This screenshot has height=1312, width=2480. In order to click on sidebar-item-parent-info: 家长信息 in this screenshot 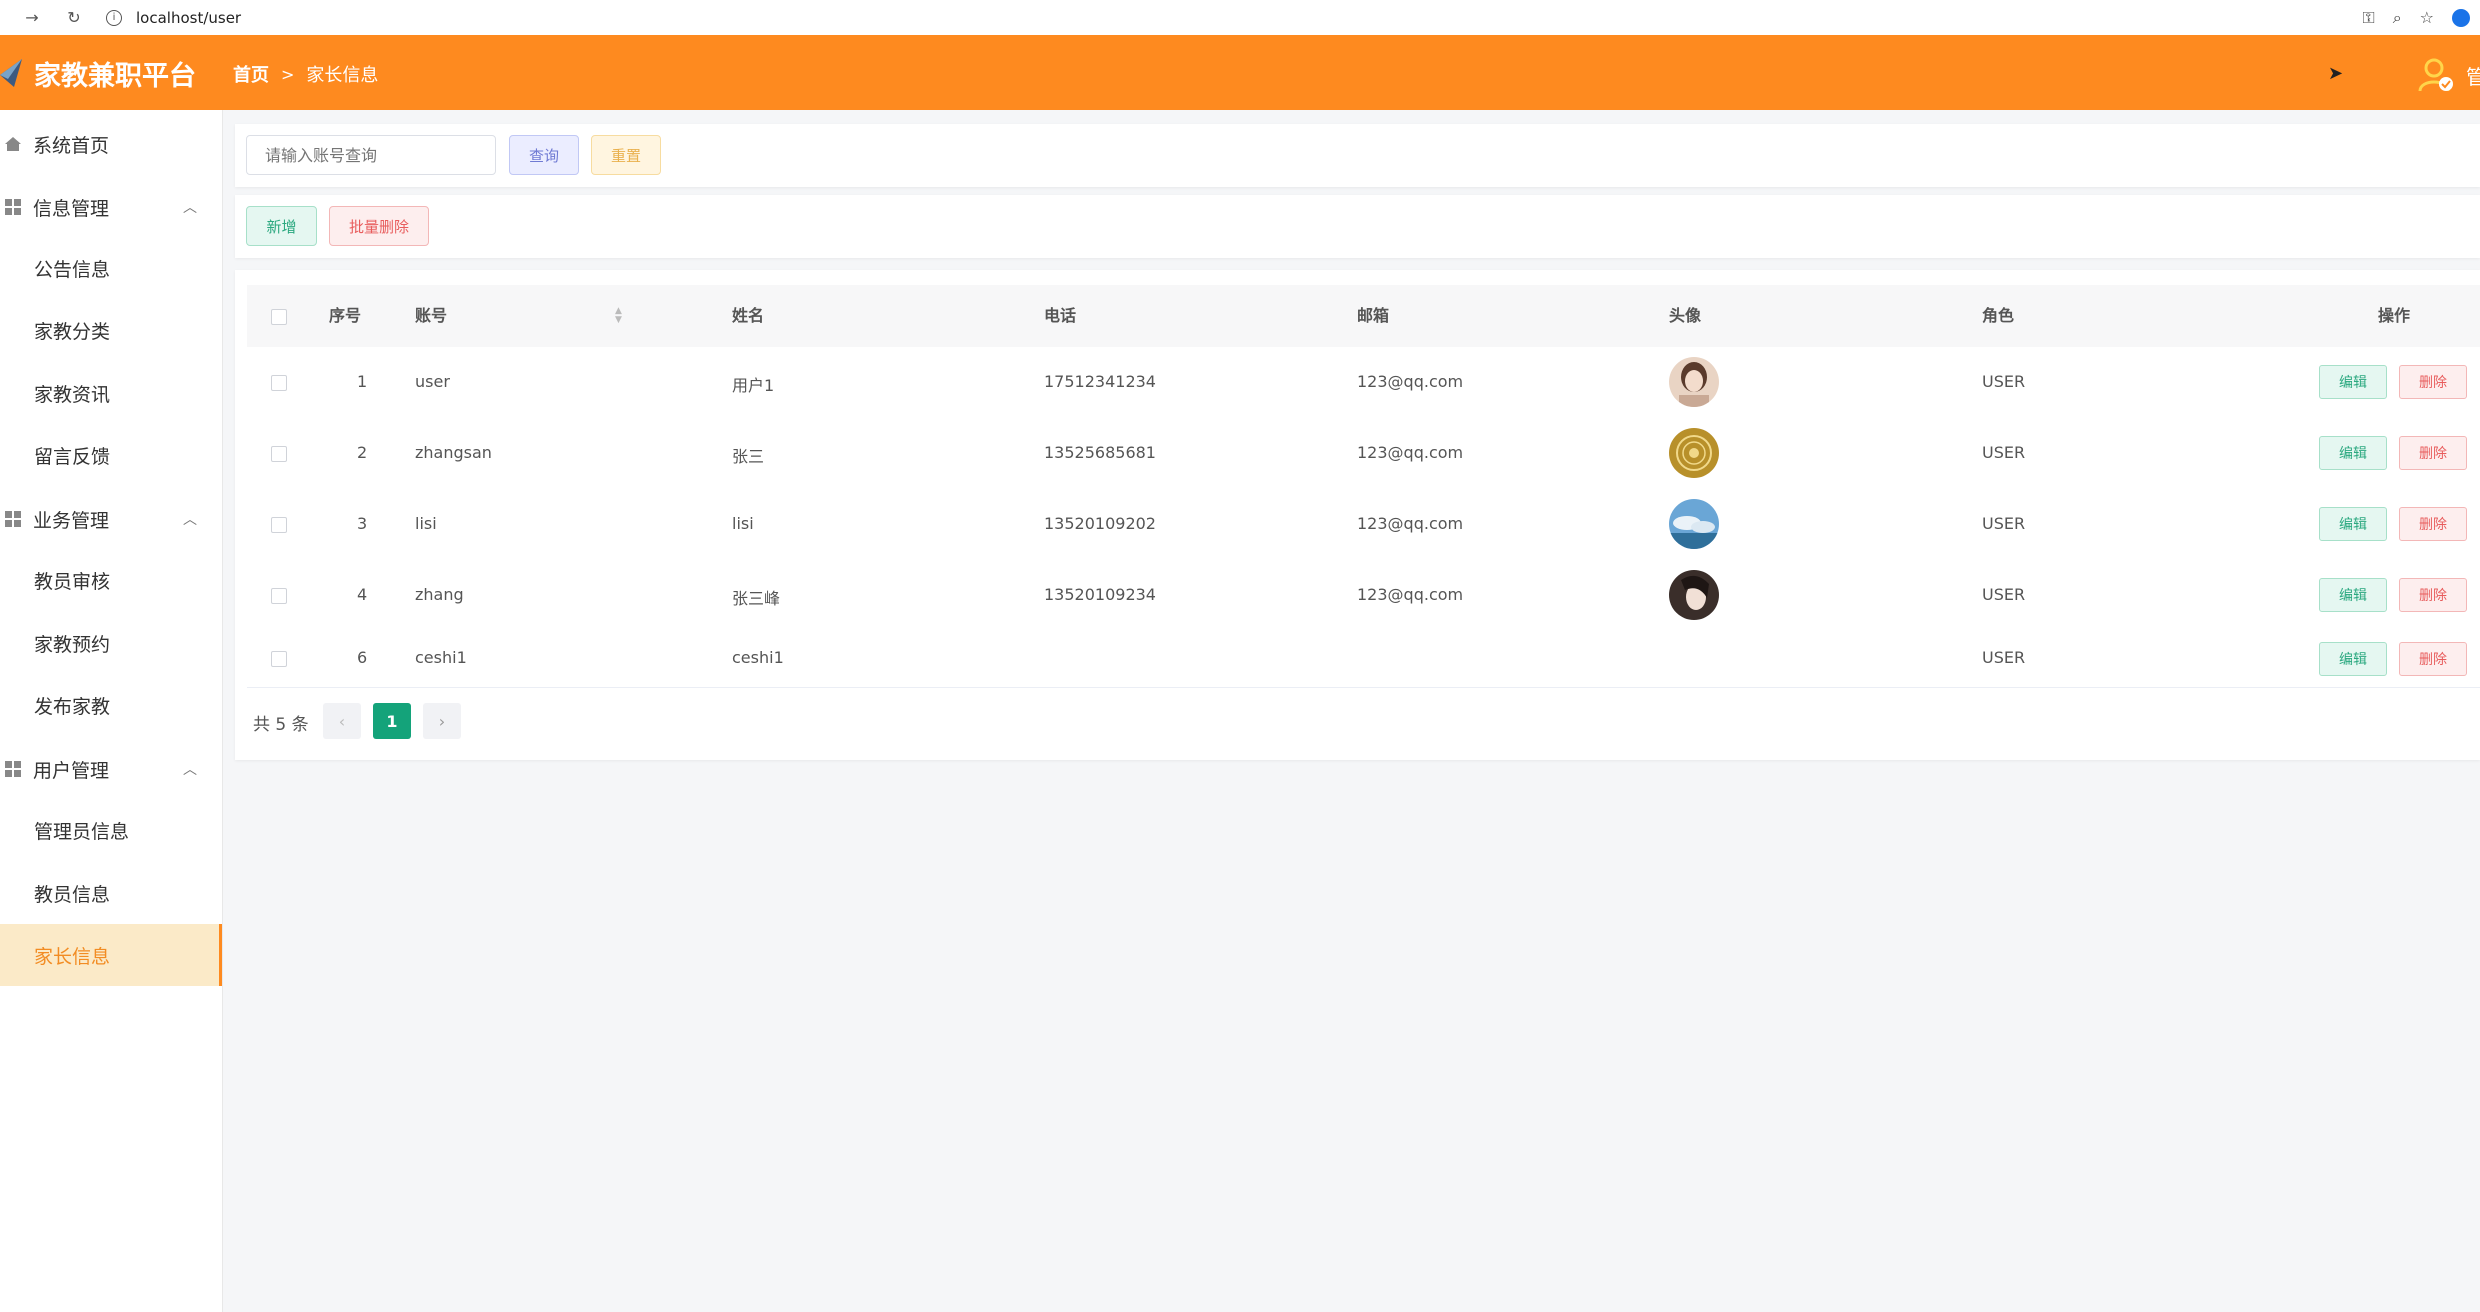, I will do `click(111, 955)`.